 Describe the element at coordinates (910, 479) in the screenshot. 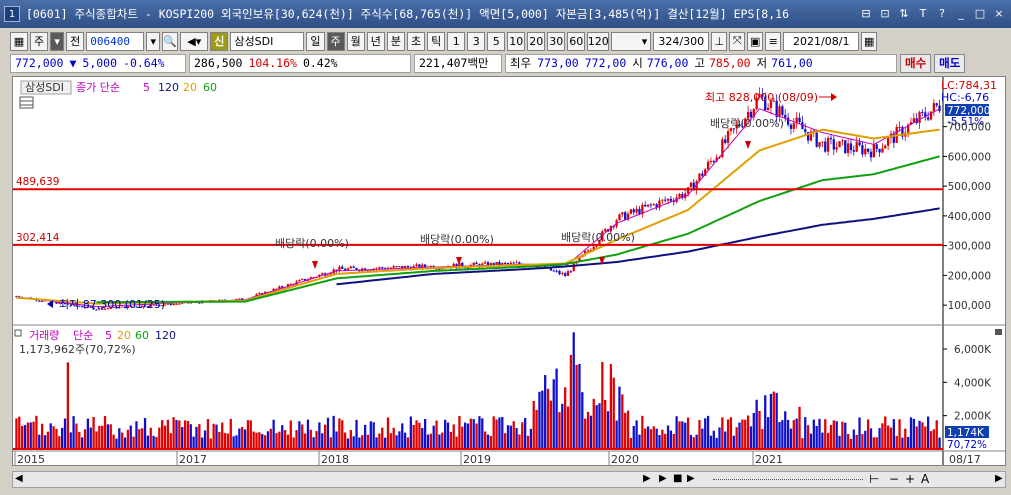

I see `zoom-plus-icon: +` at that location.